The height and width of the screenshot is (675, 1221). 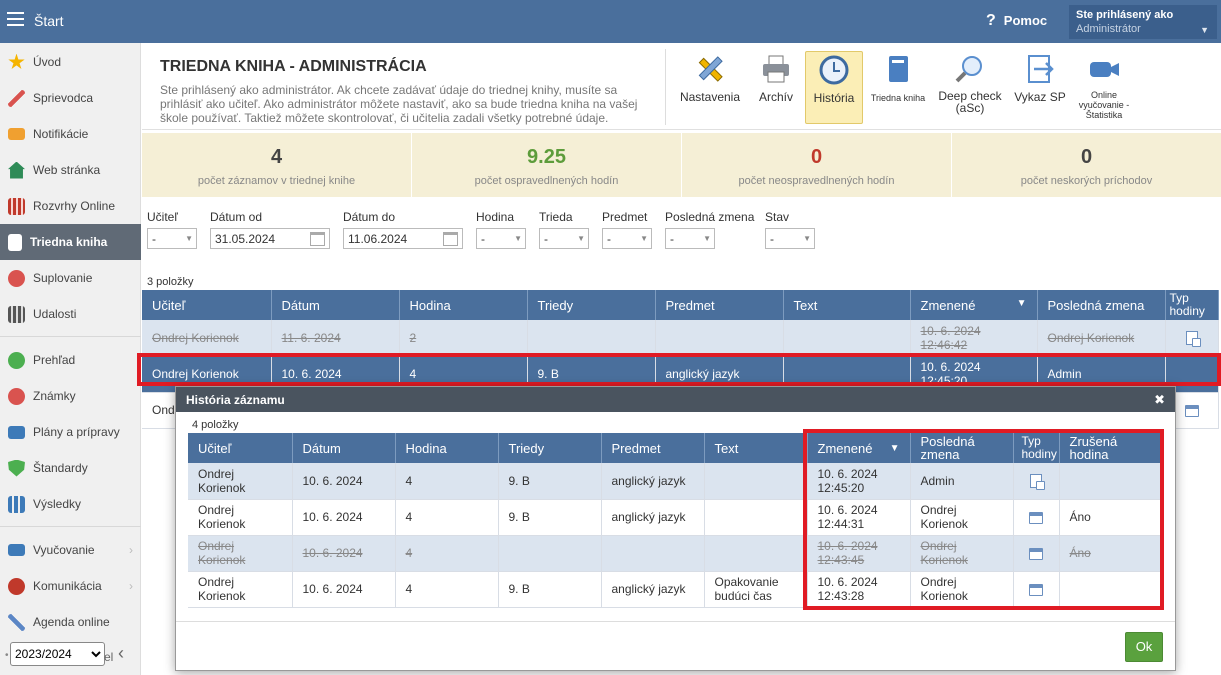 What do you see at coordinates (627, 238) in the screenshot?
I see `subject-select: - ▼` at bounding box center [627, 238].